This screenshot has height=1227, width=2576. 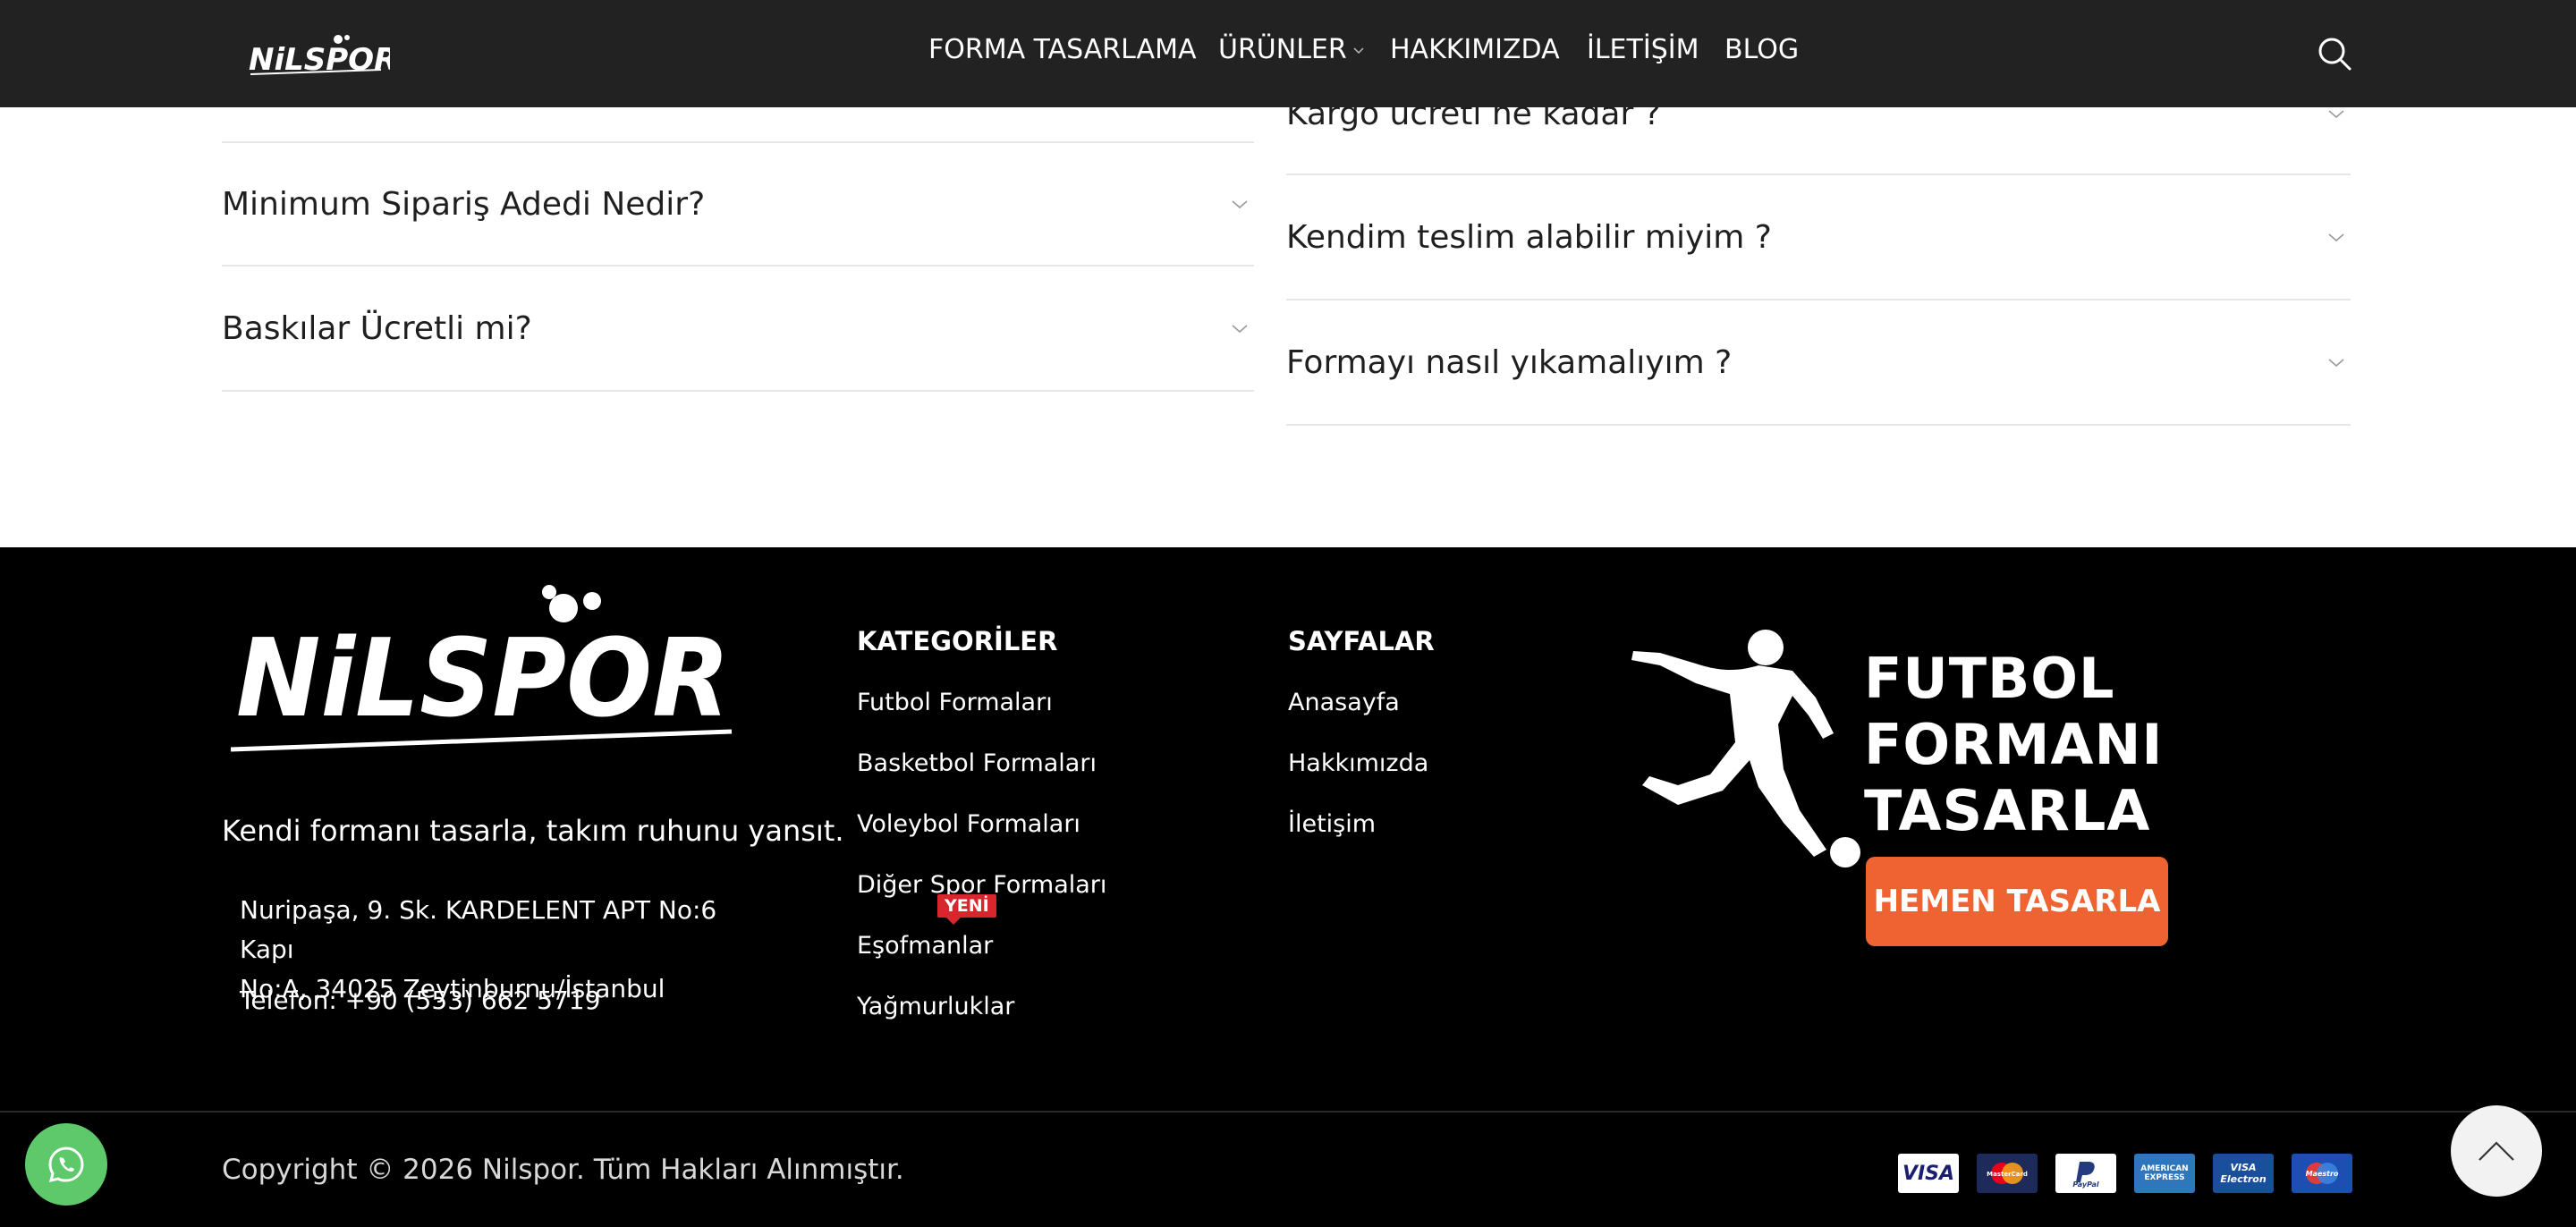 I want to click on maestro-icon: Maestro, so click(x=2322, y=1173).